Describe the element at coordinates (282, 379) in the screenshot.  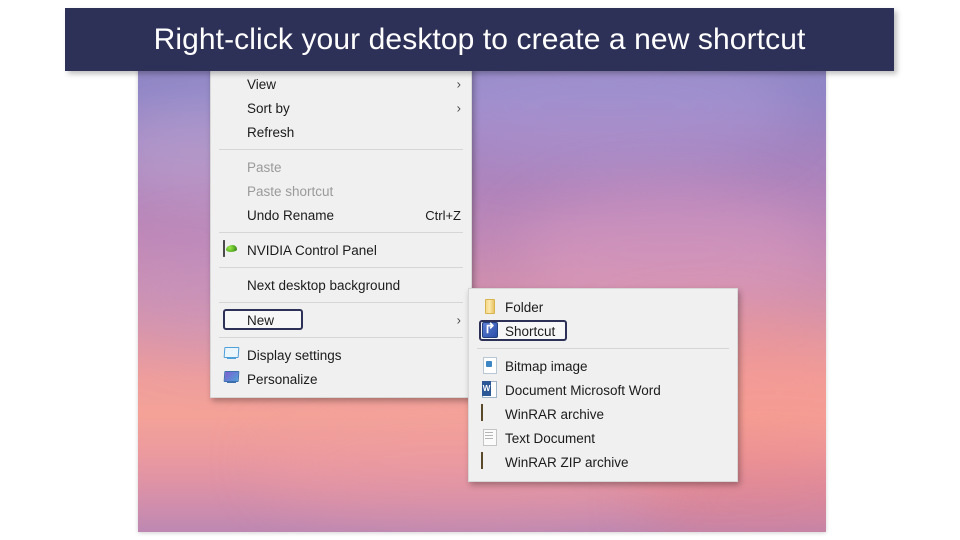
I see `menu-item-label: Personalize` at that location.